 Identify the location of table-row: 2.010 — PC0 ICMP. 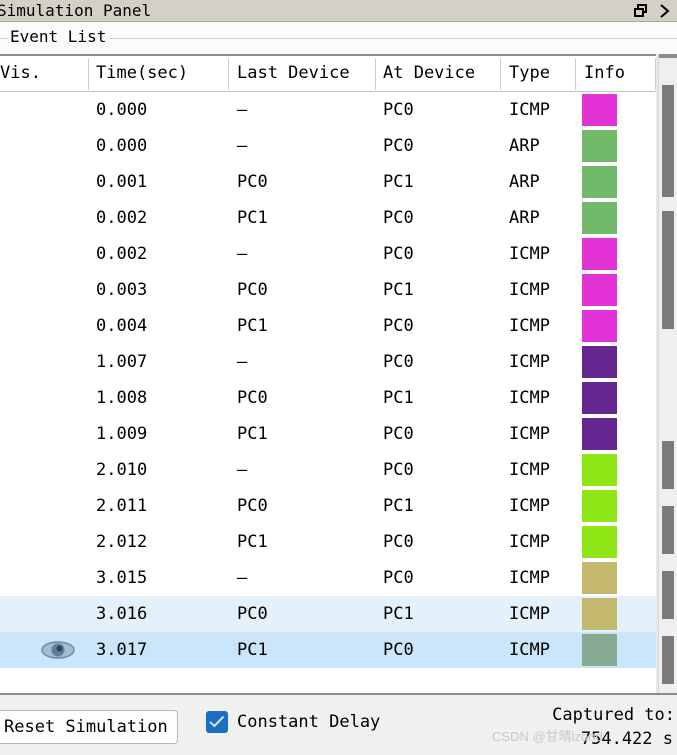
(329, 470).